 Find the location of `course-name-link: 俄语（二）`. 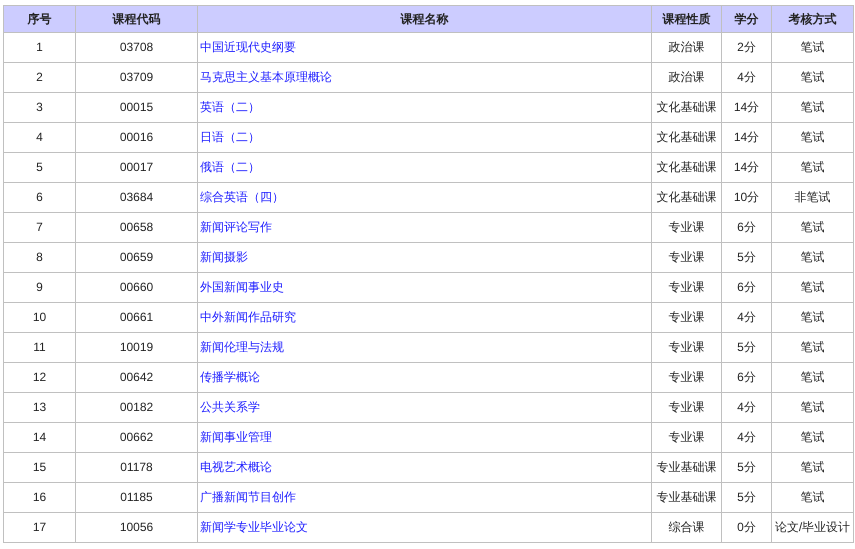

course-name-link: 俄语（二） is located at coordinates (230, 167).